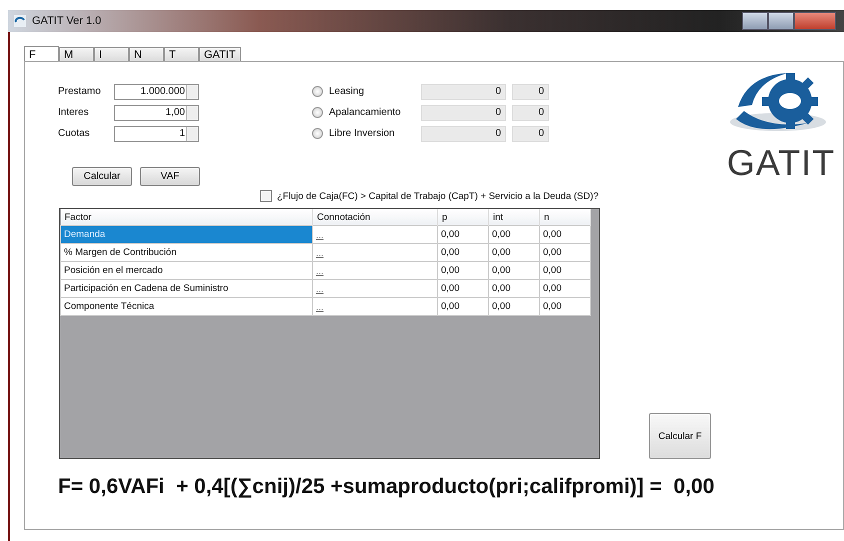 The height and width of the screenshot is (541, 844). Describe the element at coordinates (156, 112) in the screenshot. I see `number-spinner: 1,00` at that location.